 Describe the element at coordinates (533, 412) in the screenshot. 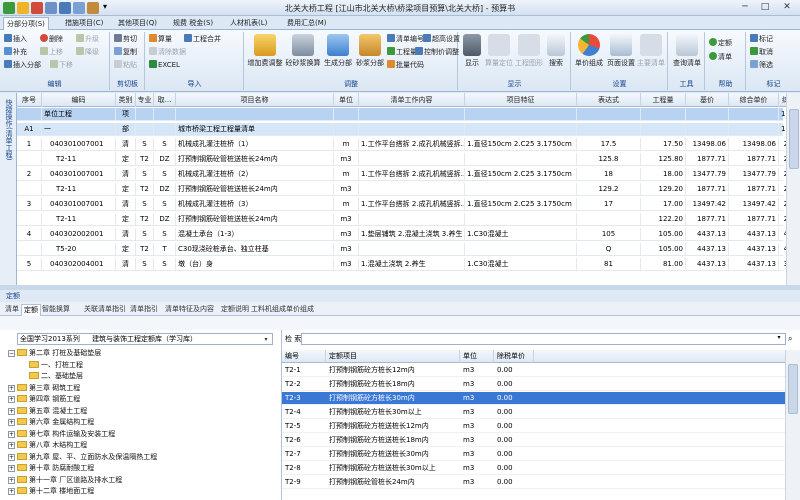

I see `quota-row: T2-4 打预制钢筋砼方桩长30m以上 m3 0.00` at that location.